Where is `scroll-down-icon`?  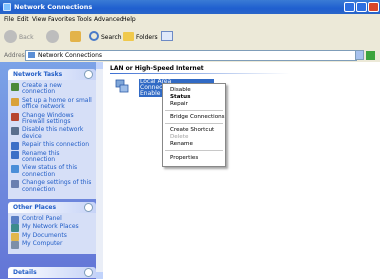 scroll-down-icon is located at coordinates (99, 275).